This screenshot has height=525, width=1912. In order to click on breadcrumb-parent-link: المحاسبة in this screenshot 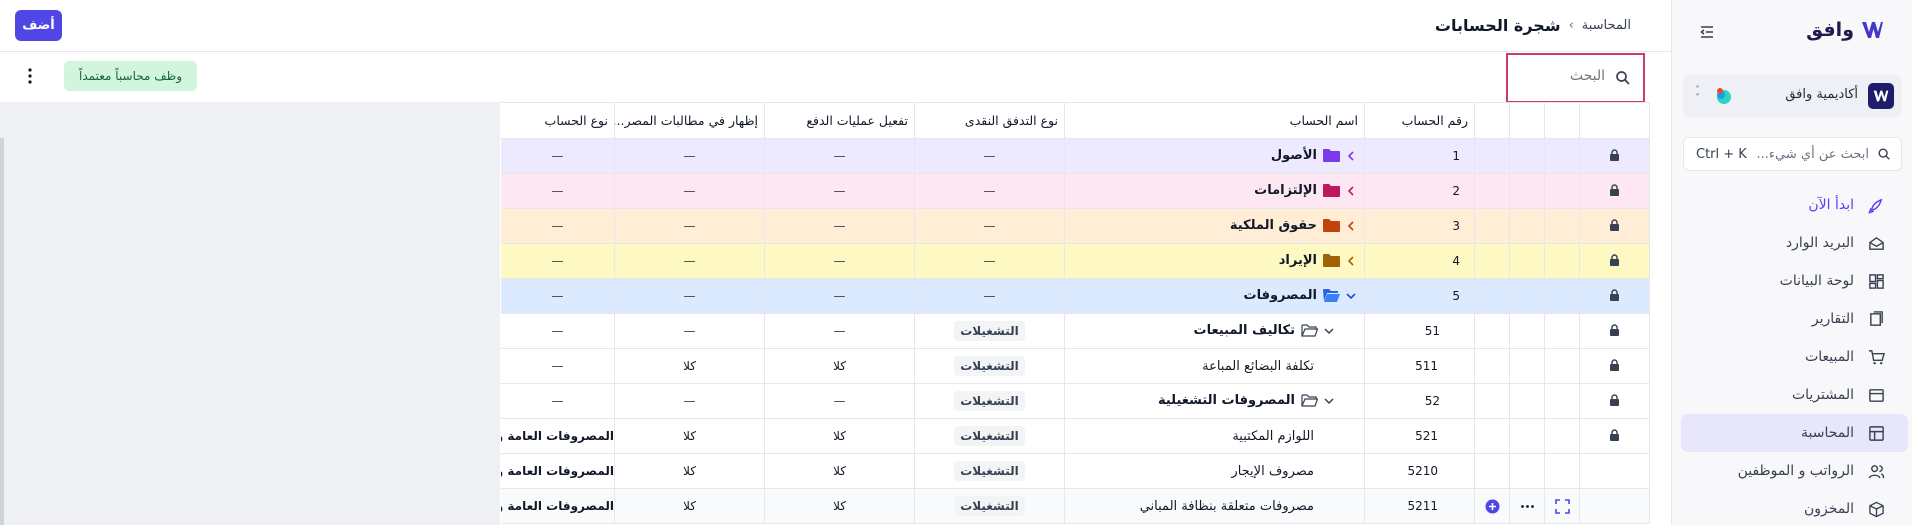, I will do `click(1606, 25)`.